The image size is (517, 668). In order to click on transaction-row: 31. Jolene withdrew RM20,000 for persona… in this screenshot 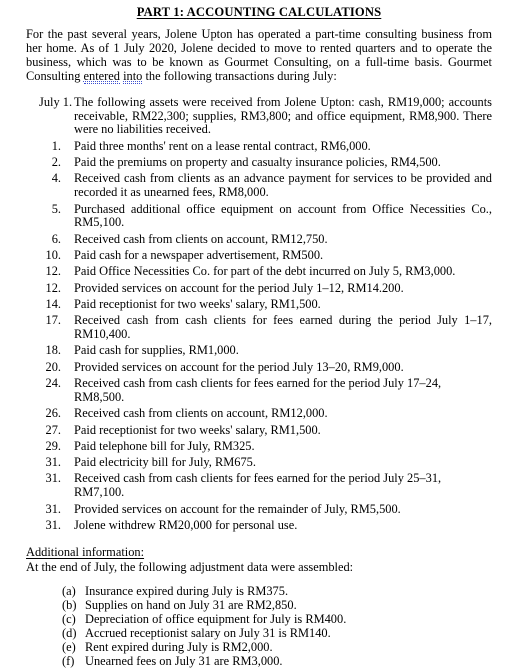, I will do `click(259, 525)`.